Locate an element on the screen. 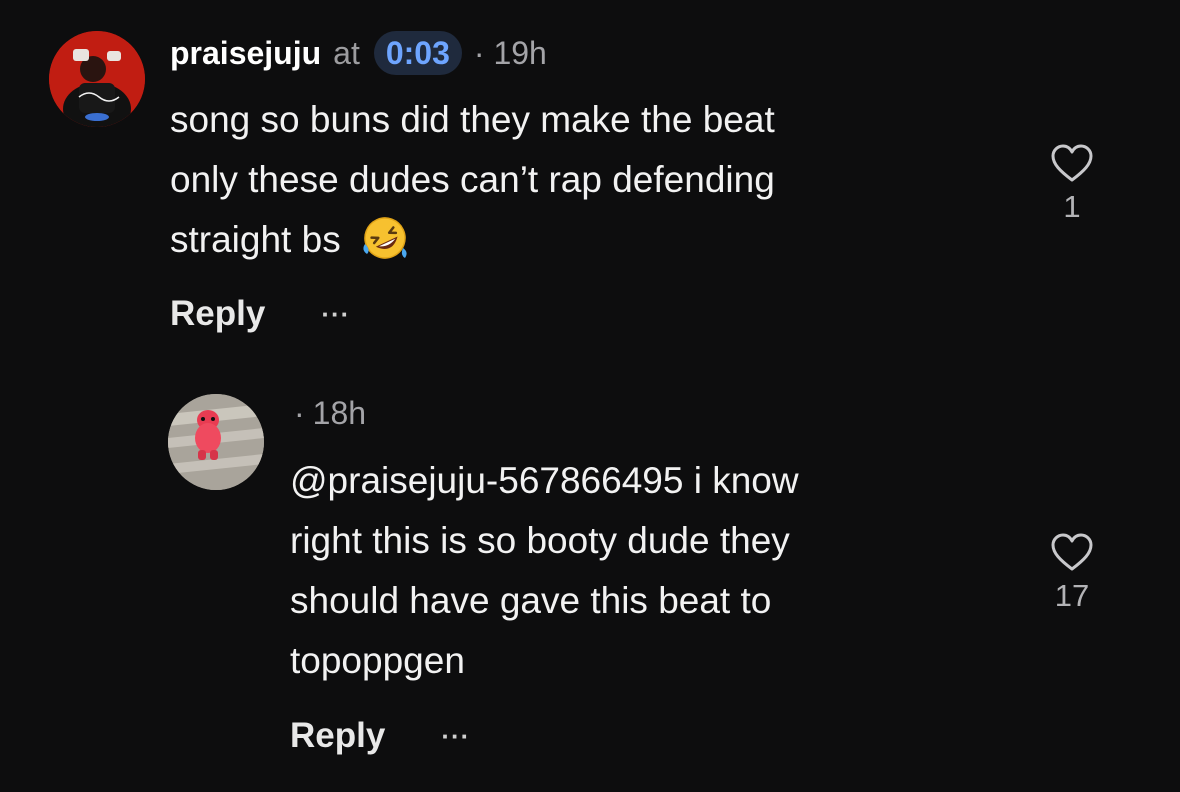 This screenshot has height=792, width=1180. rolling-laughing-emoji-icon is located at coordinates (385, 238).